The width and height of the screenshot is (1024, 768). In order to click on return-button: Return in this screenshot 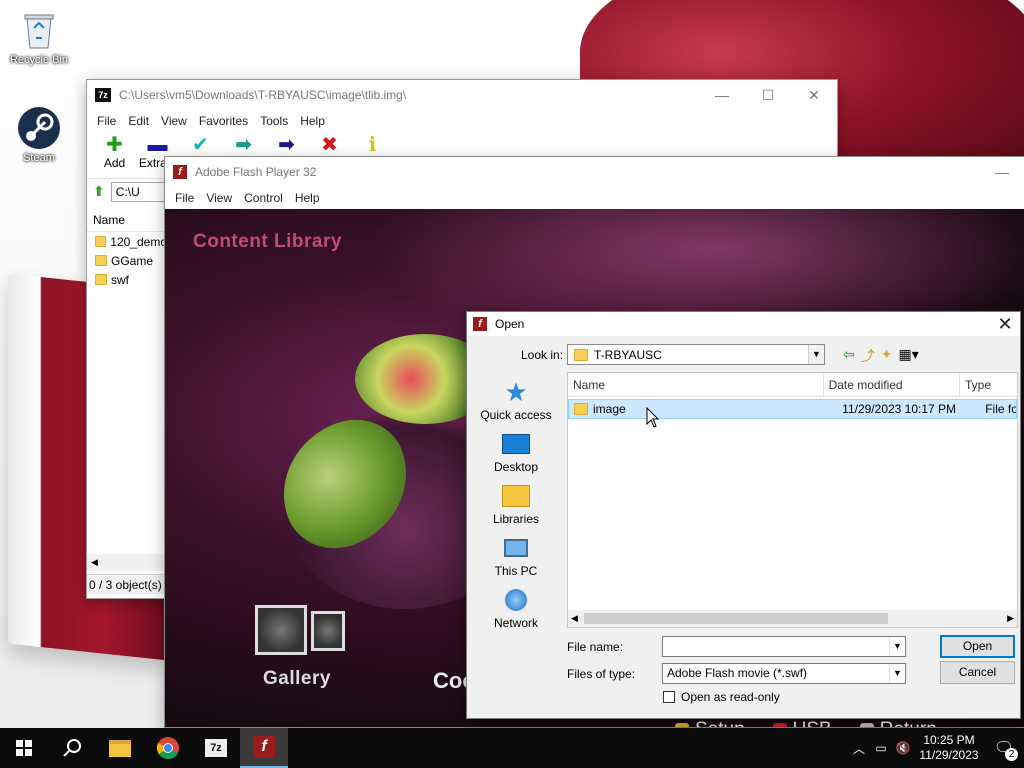, I will do `click(898, 723)`.